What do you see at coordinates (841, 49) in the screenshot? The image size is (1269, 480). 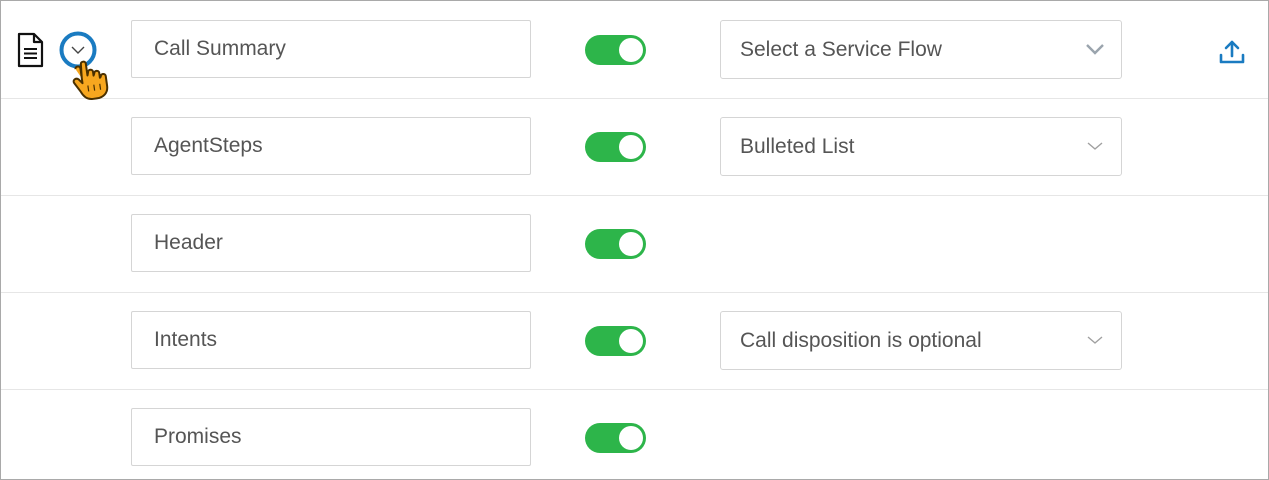 I see `select-value: Select a Service Flow` at bounding box center [841, 49].